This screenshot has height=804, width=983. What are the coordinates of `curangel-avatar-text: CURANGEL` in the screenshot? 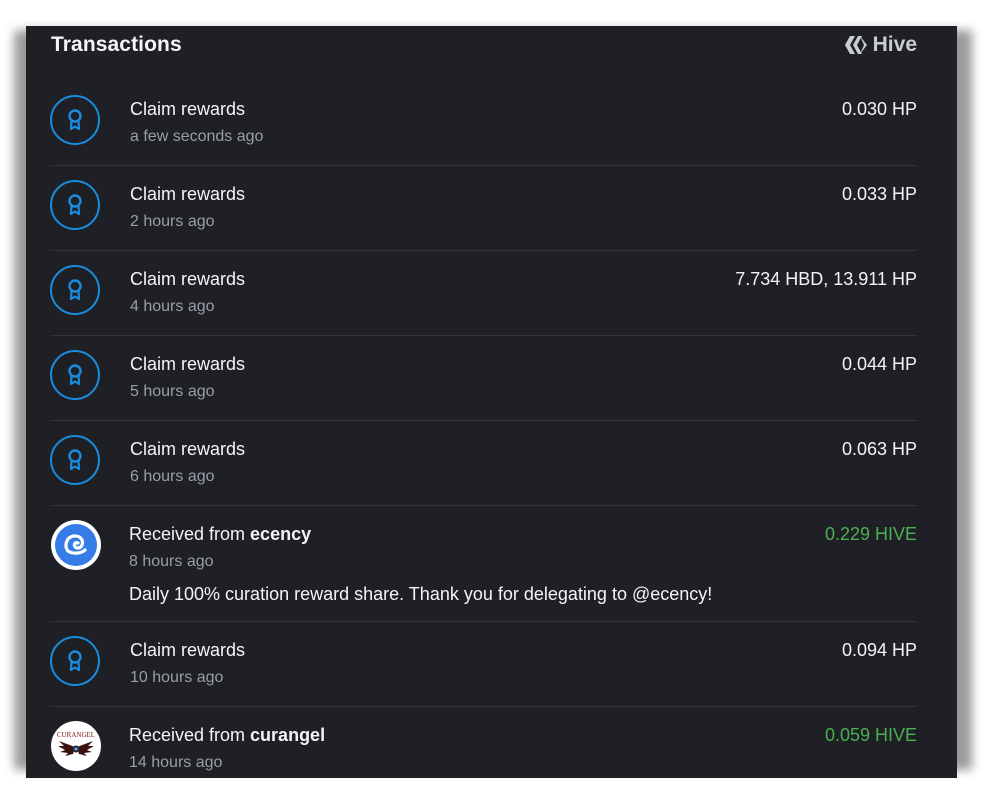 It's located at (76, 735).